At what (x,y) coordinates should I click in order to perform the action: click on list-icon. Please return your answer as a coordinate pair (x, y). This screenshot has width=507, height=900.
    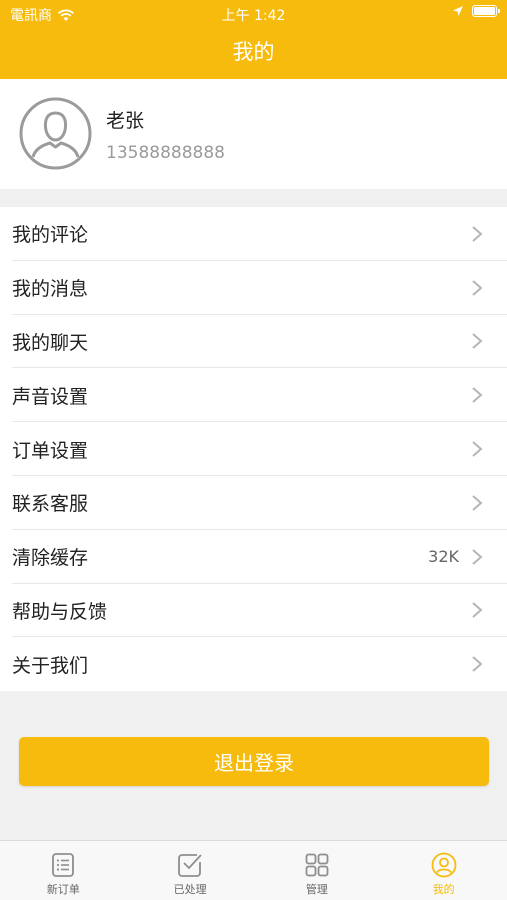
    Looking at the image, I should click on (63, 865).